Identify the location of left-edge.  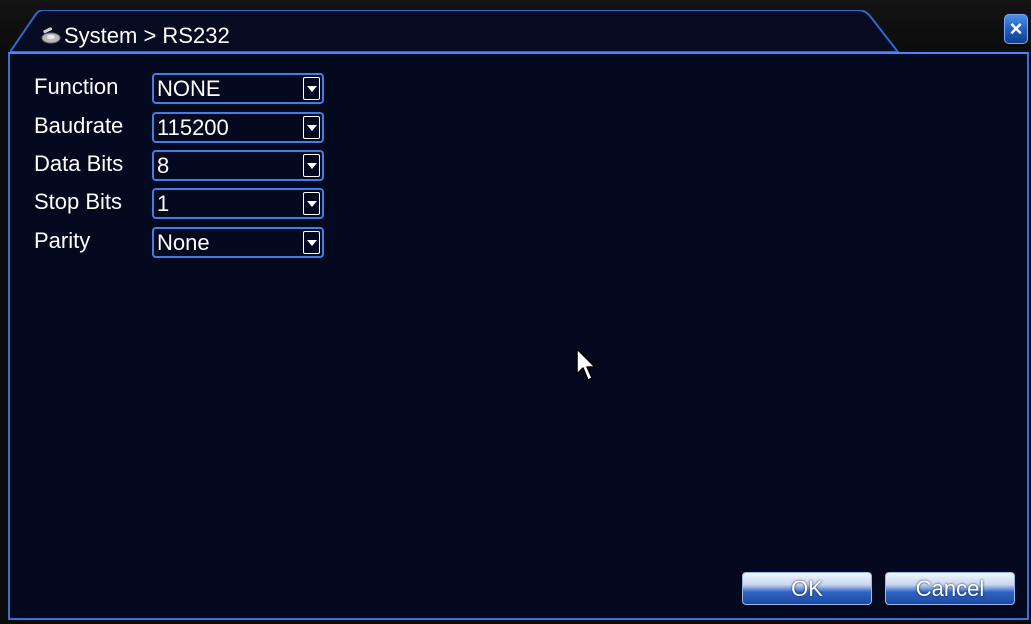
(4, 338).